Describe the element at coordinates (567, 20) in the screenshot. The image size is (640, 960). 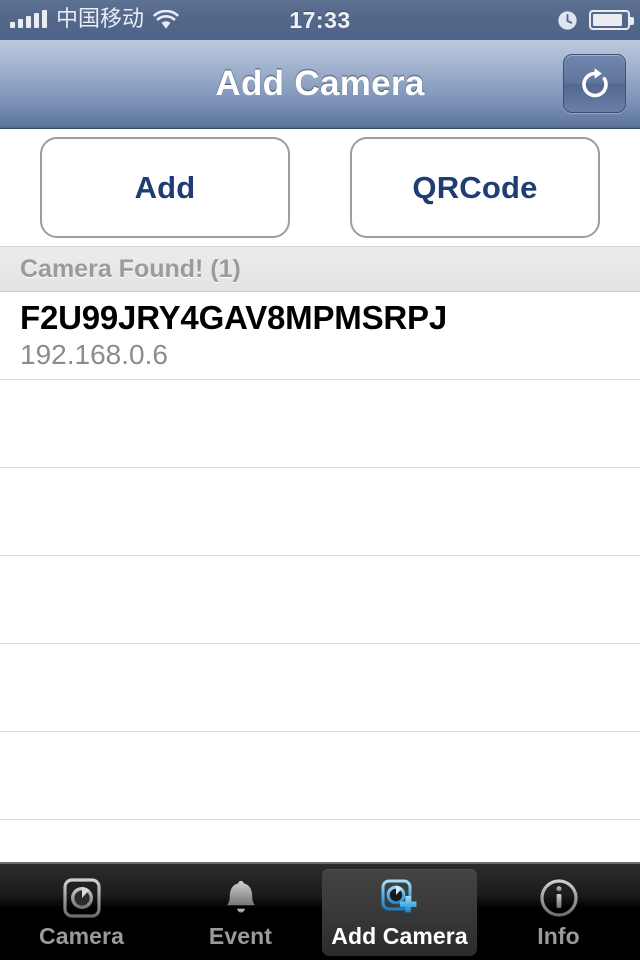
I see `alarm-clock-icon` at that location.